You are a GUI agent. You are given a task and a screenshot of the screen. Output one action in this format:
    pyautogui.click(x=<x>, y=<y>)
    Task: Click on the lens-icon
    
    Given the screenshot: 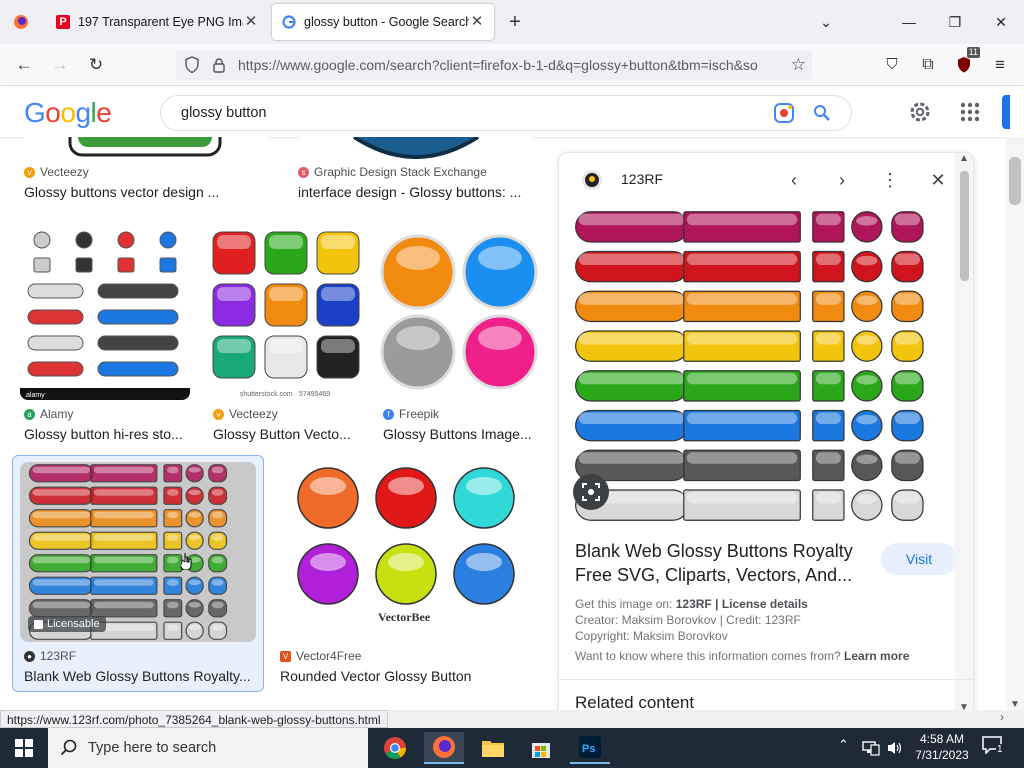 What is the action you would take?
    pyautogui.click(x=784, y=113)
    